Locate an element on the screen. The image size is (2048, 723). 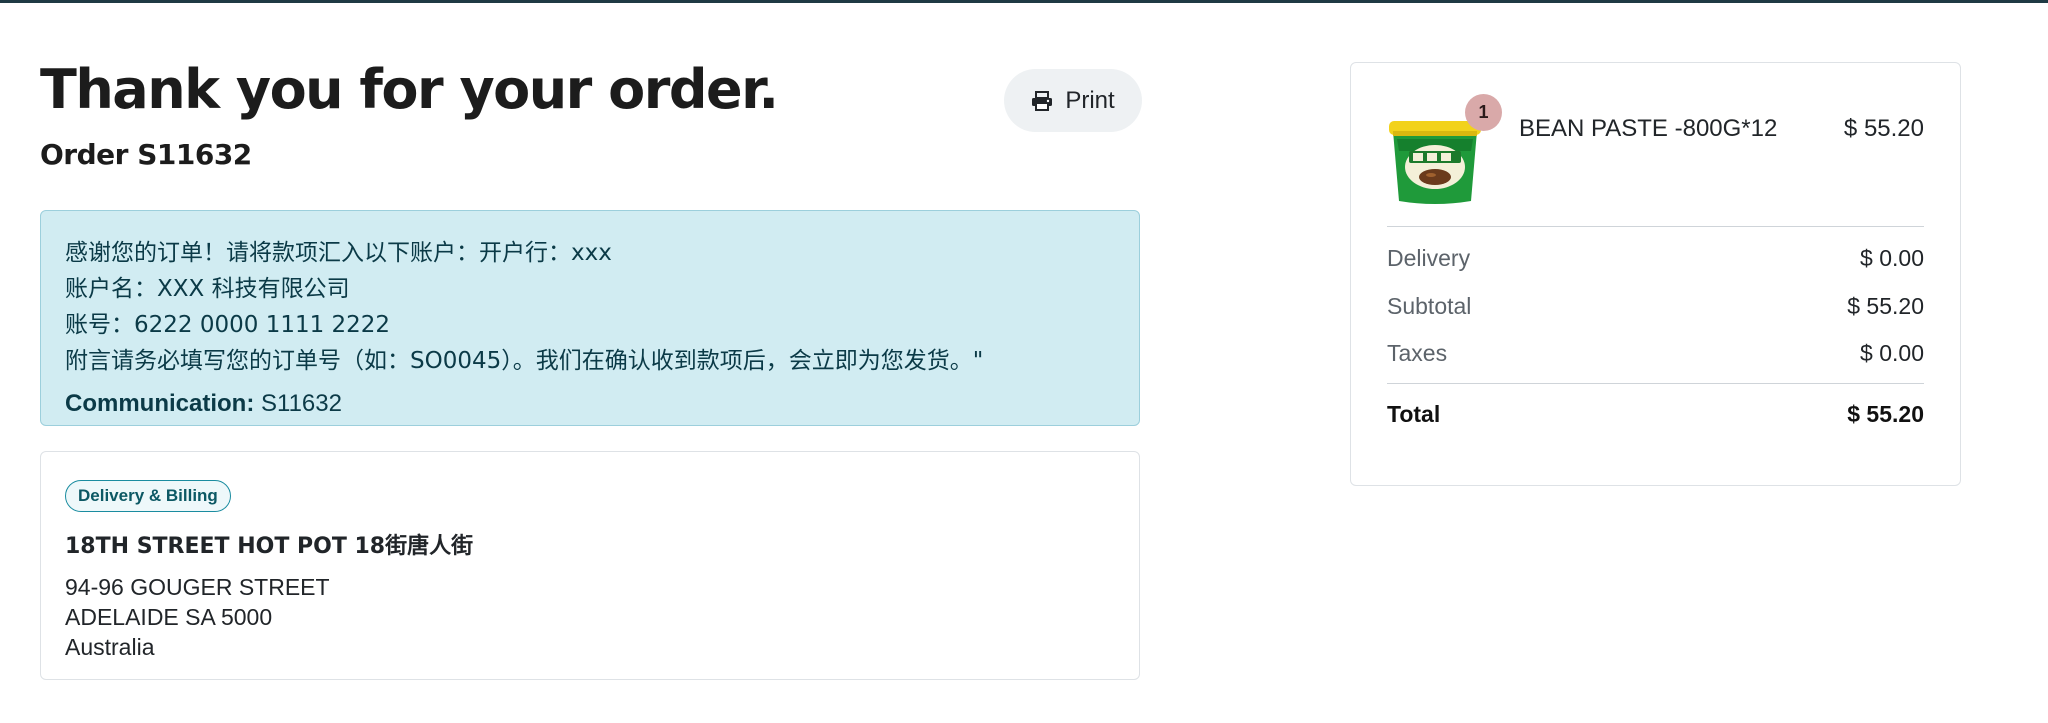
order-number: Order S11632 is located at coordinates (146, 154).